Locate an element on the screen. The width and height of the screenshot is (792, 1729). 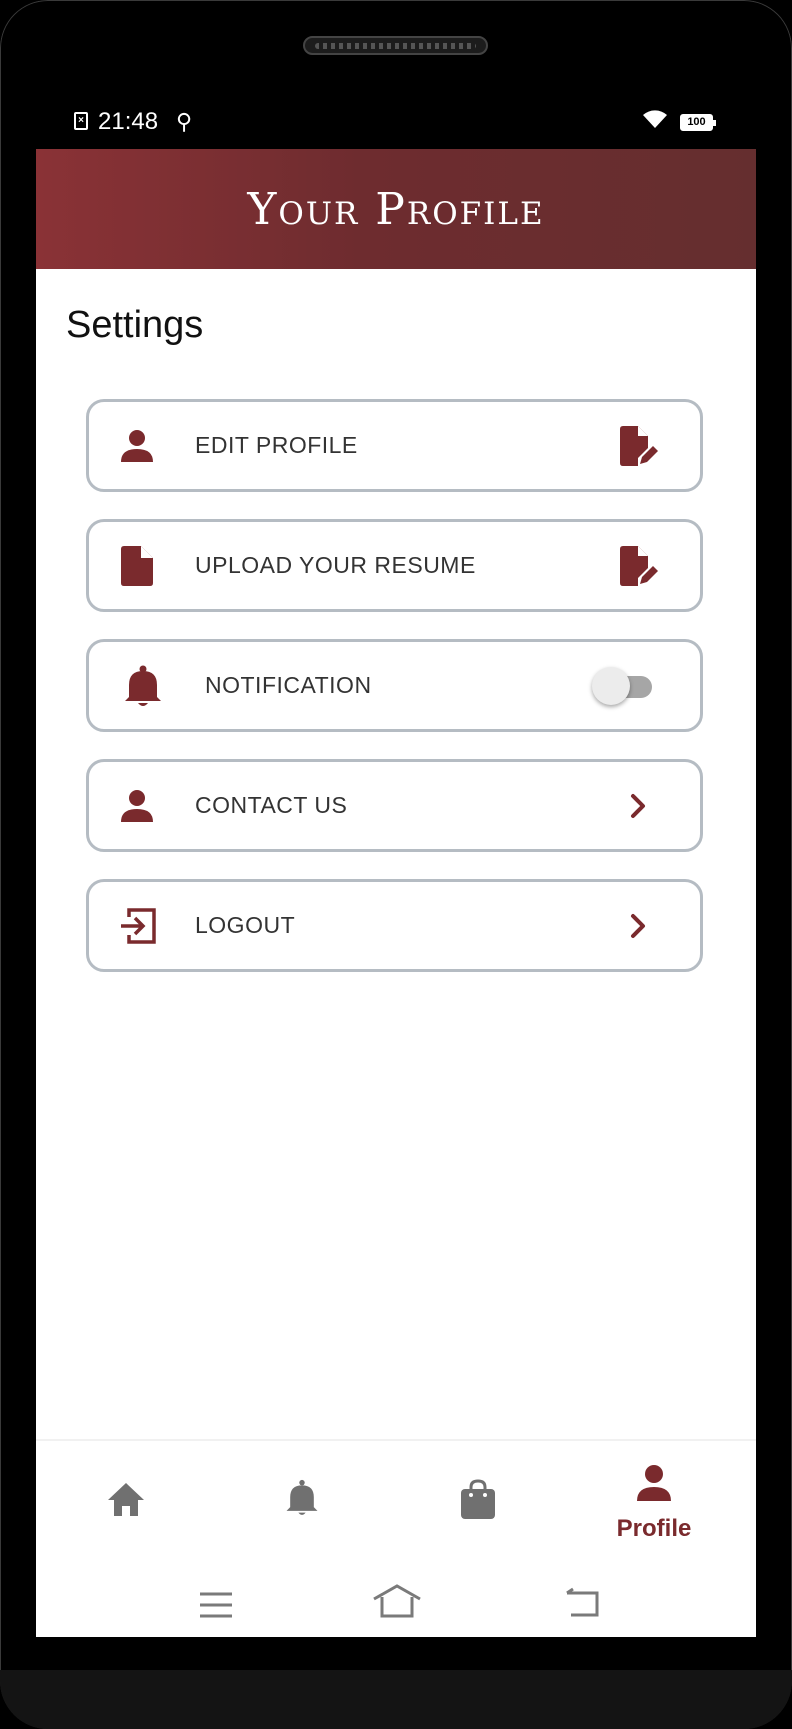
contact-us-button: CONTACT US is located at coordinates (394, 805).